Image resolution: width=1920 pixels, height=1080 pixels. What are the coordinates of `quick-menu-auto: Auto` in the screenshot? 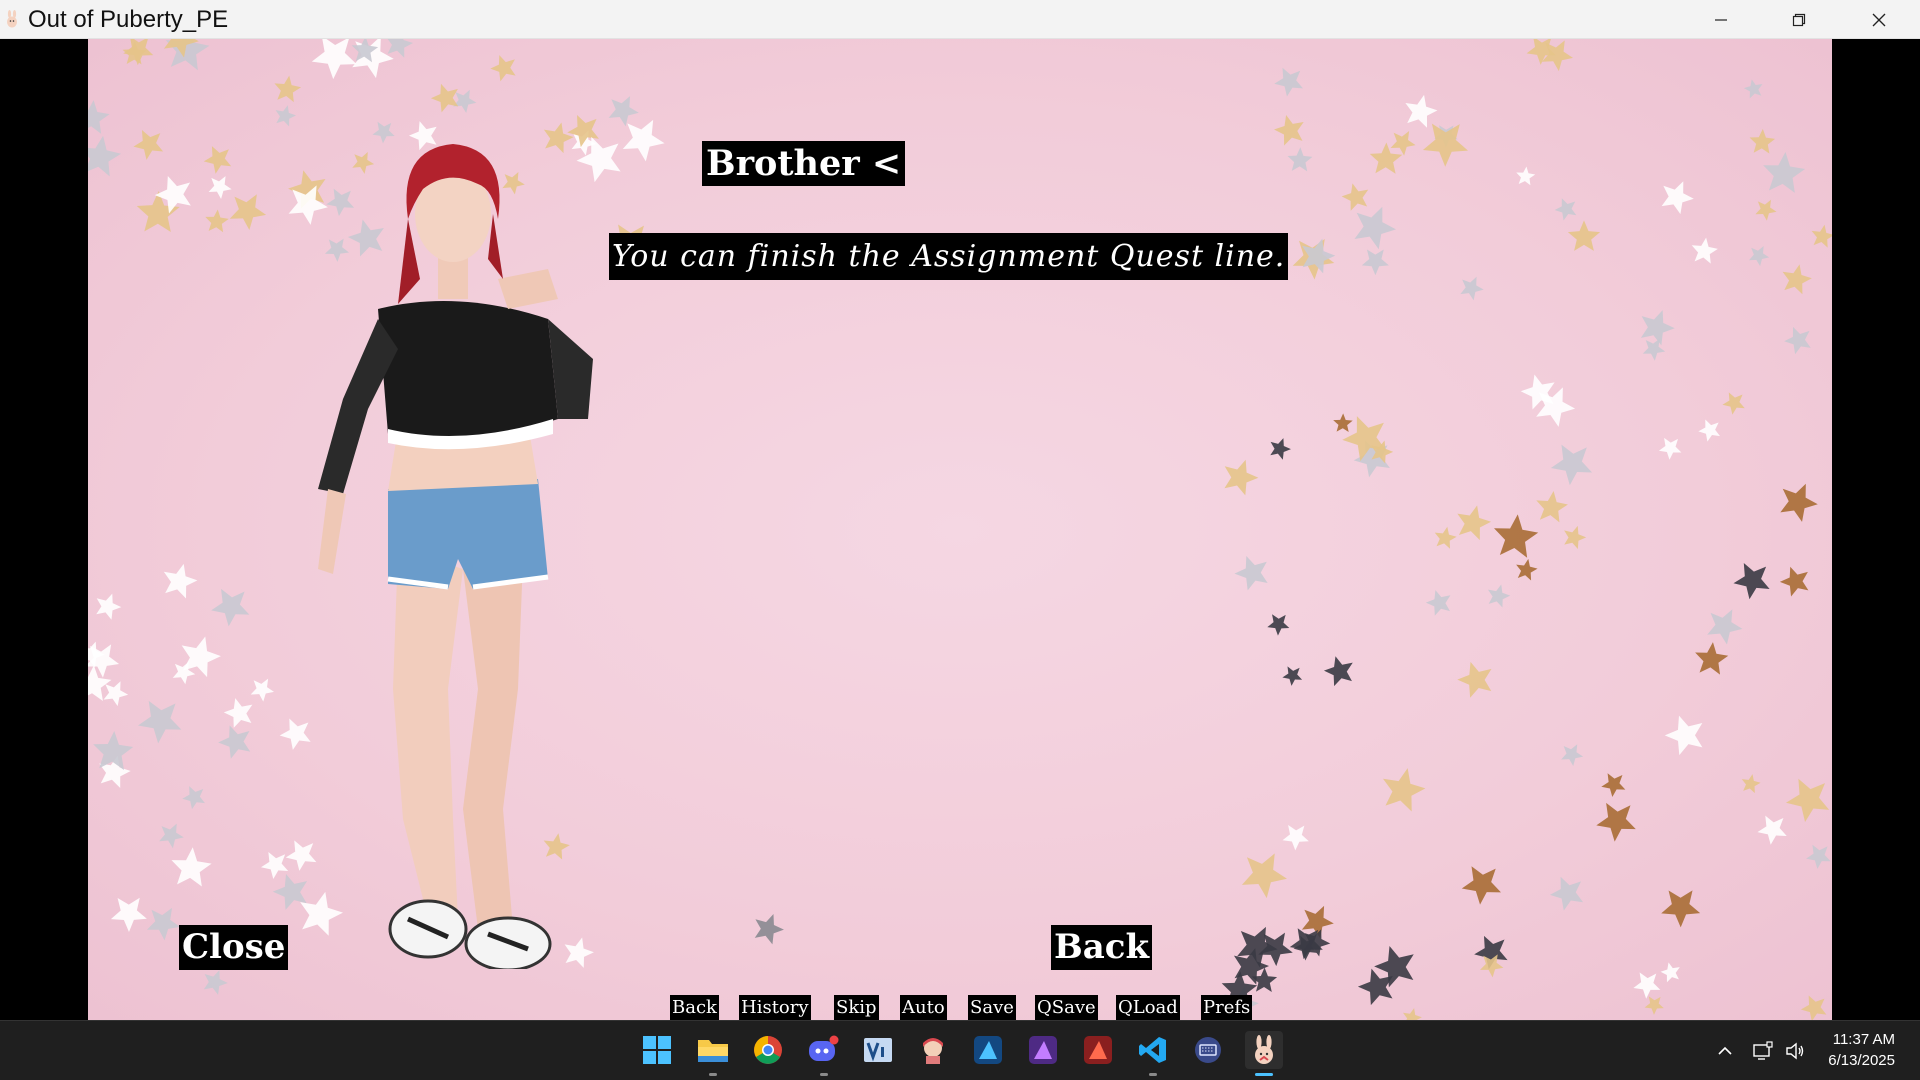 It's located at (923, 1007).